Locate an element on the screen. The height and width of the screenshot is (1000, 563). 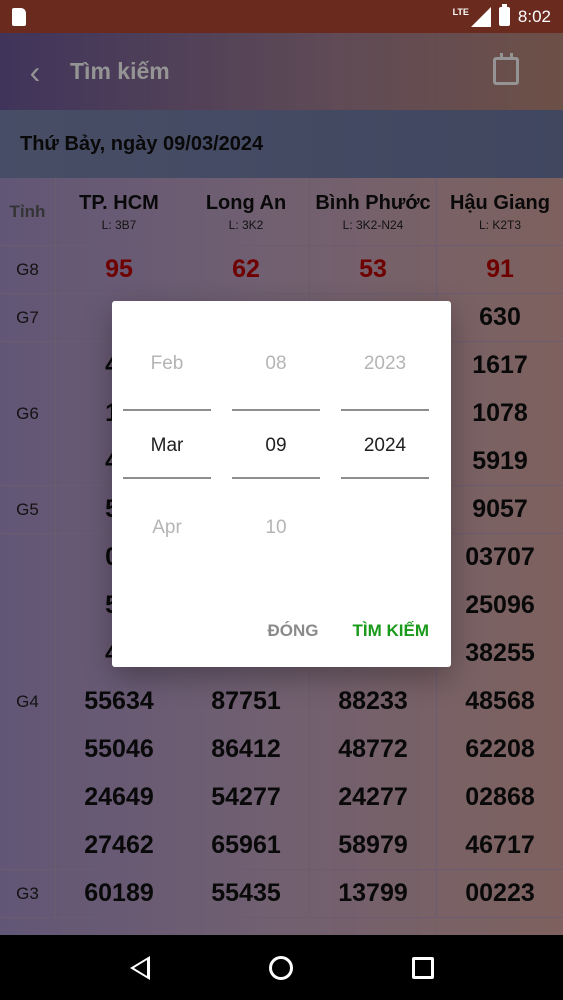
month-picker: Feb Mar Apr is located at coordinates (167, 448).